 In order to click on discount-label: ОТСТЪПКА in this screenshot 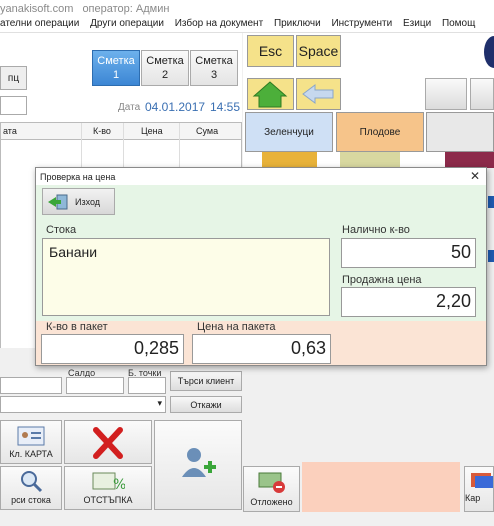, I will do `click(108, 500)`.